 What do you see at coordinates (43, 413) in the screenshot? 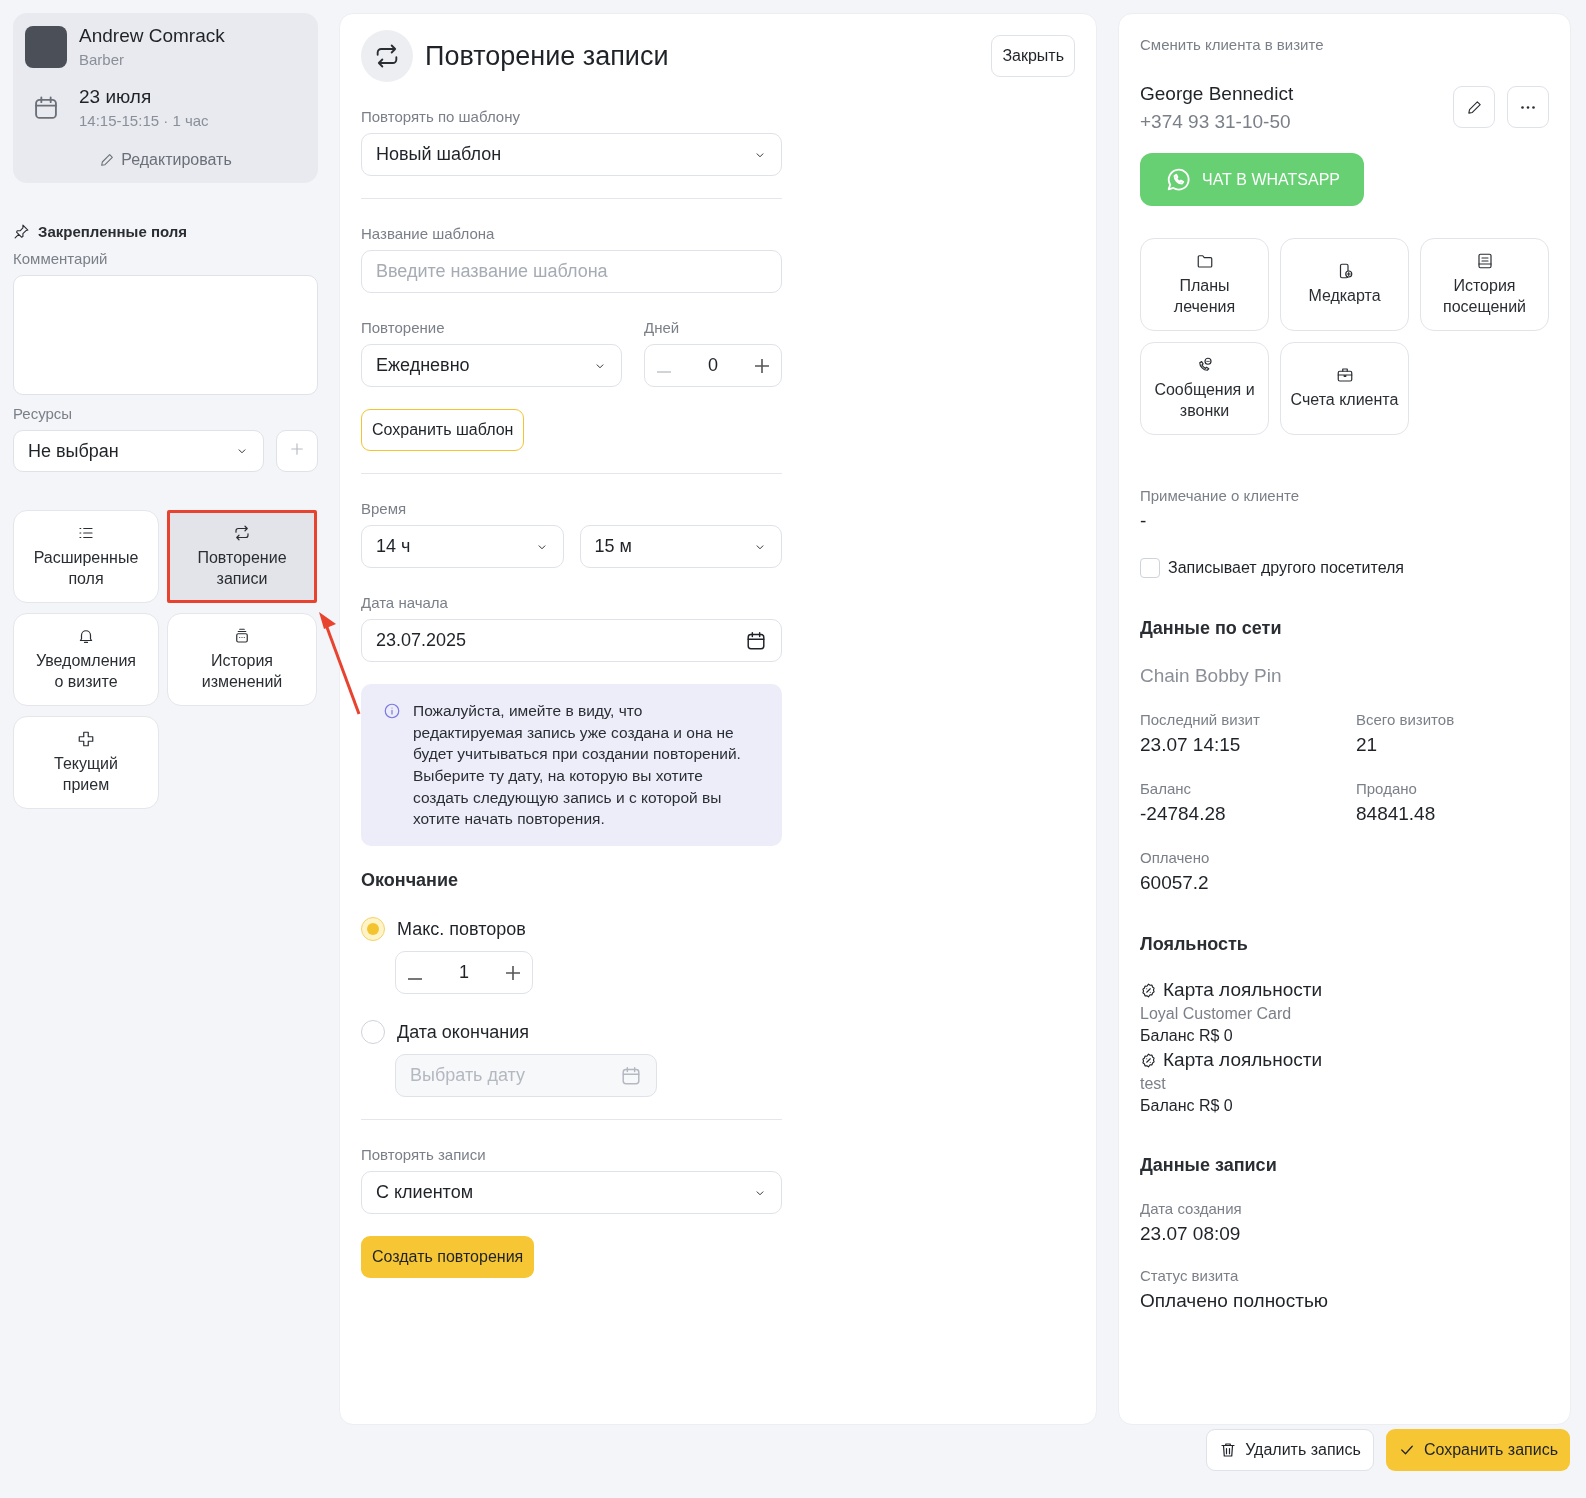
I see `resources-label: Ресурсы` at bounding box center [43, 413].